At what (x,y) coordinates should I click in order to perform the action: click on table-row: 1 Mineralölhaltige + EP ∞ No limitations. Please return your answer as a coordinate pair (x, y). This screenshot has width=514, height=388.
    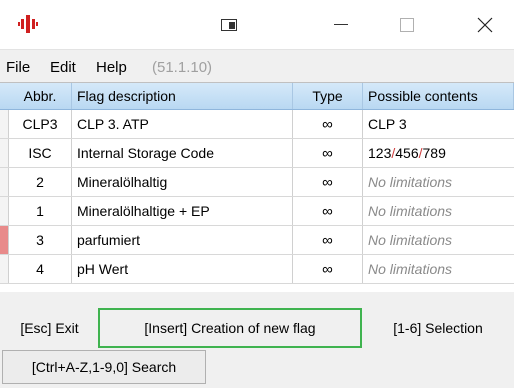
    Looking at the image, I should click on (257, 211).